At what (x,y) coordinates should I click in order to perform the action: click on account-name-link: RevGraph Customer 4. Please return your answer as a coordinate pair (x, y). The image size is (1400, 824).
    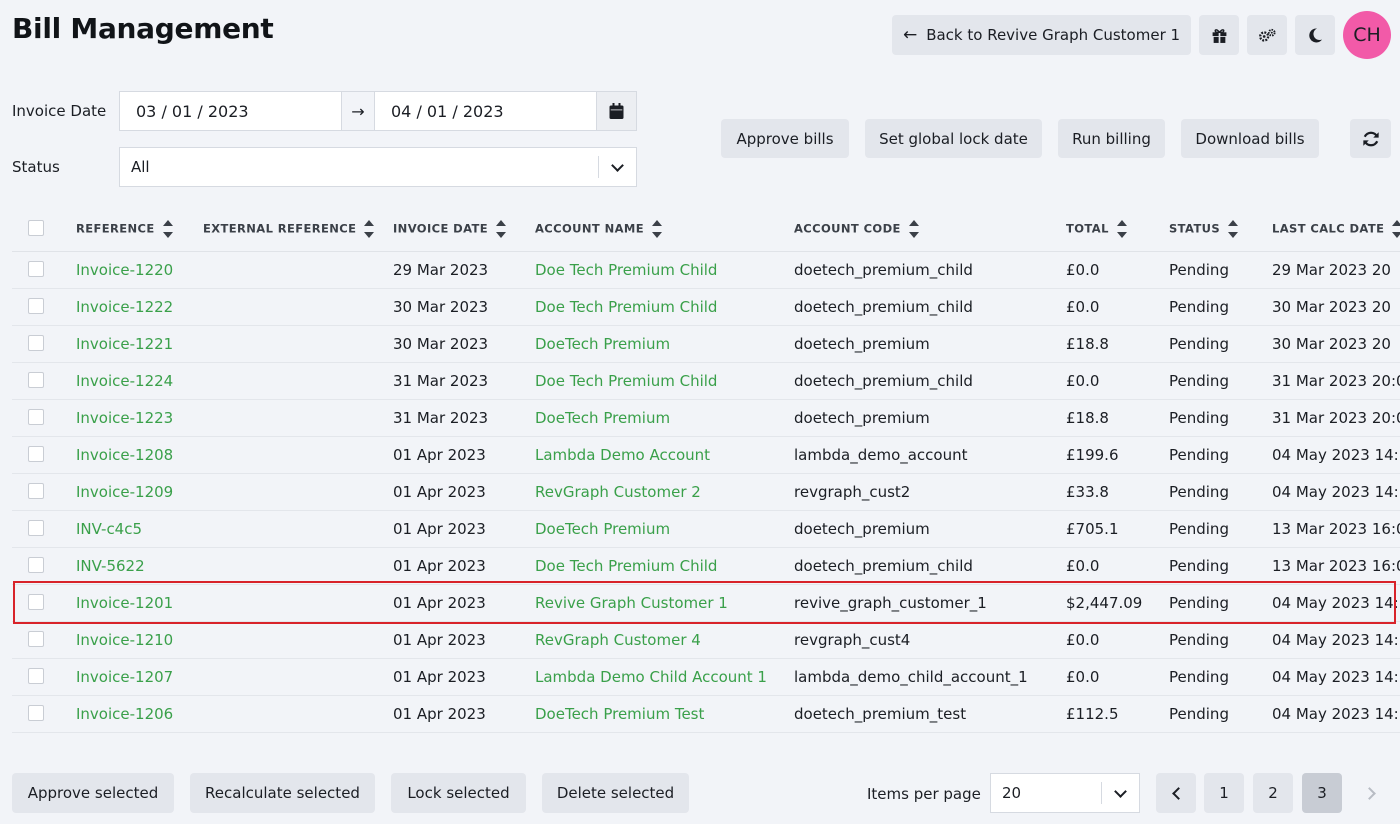
    Looking at the image, I should click on (618, 640).